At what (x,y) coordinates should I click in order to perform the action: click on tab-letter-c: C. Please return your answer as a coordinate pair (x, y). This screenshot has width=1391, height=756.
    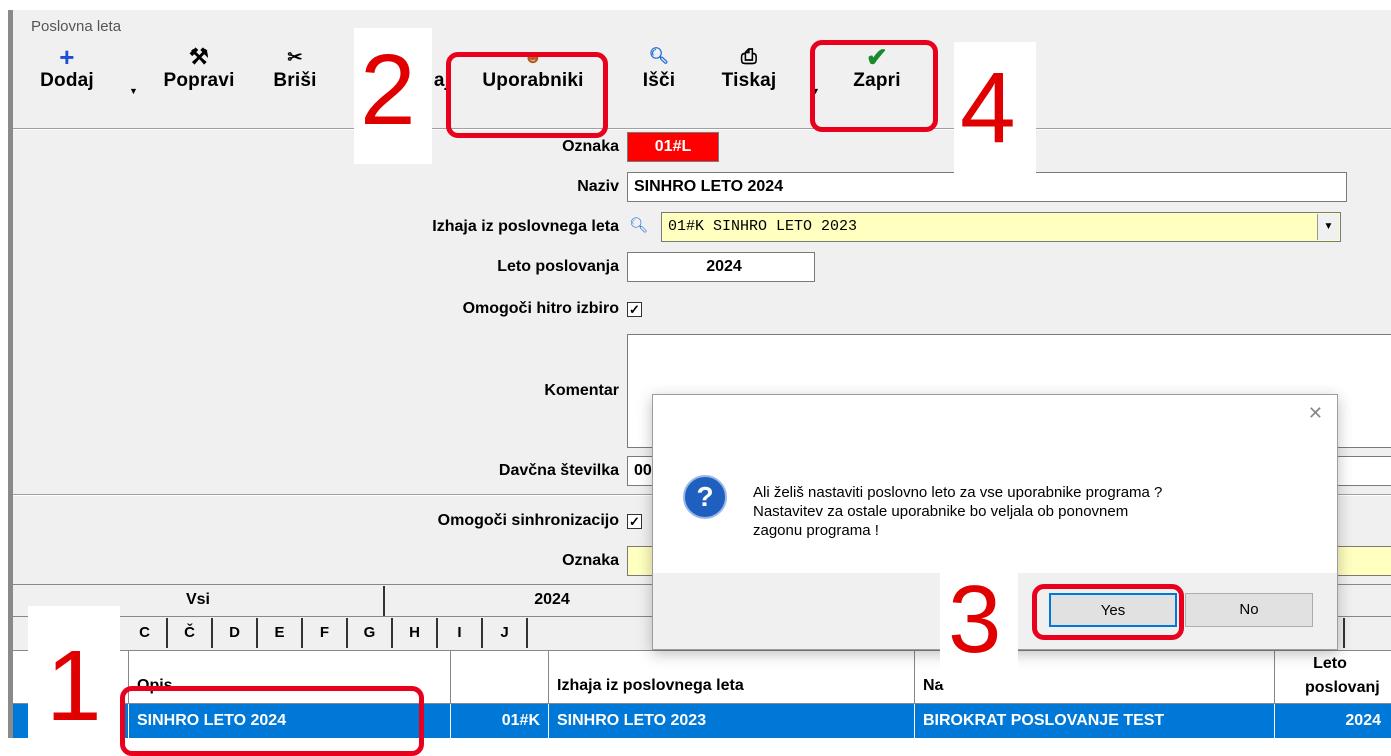
    Looking at the image, I should click on (145, 633).